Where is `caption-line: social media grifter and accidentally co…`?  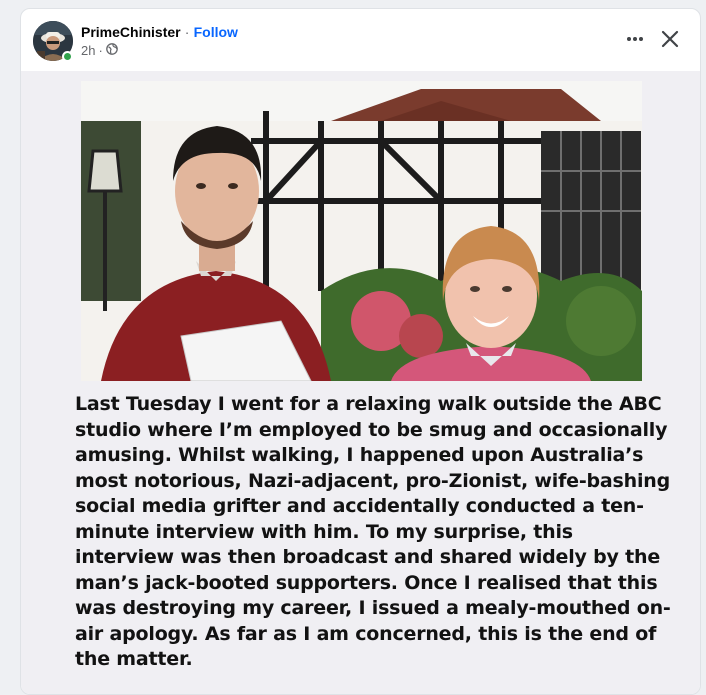 caption-line: social media grifter and accidentally co… is located at coordinates (359, 506).